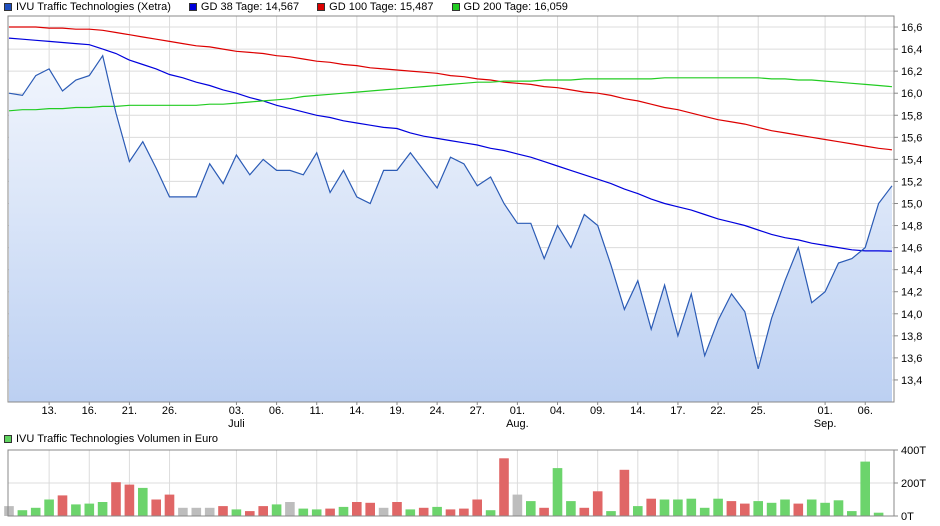 Image resolution: width=940 pixels, height=526 pixels. Describe the element at coordinates (911, 72) in the screenshot. I see `y-tick-label: 16,2` at that location.